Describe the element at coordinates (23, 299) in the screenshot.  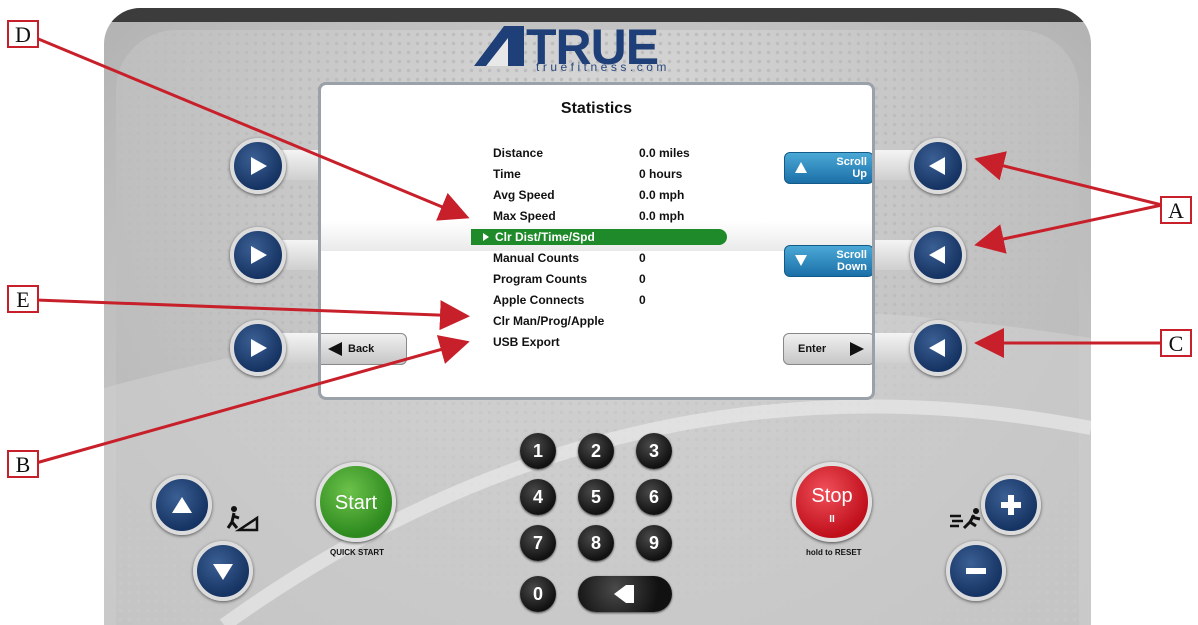
I see `callout-e: E` at that location.